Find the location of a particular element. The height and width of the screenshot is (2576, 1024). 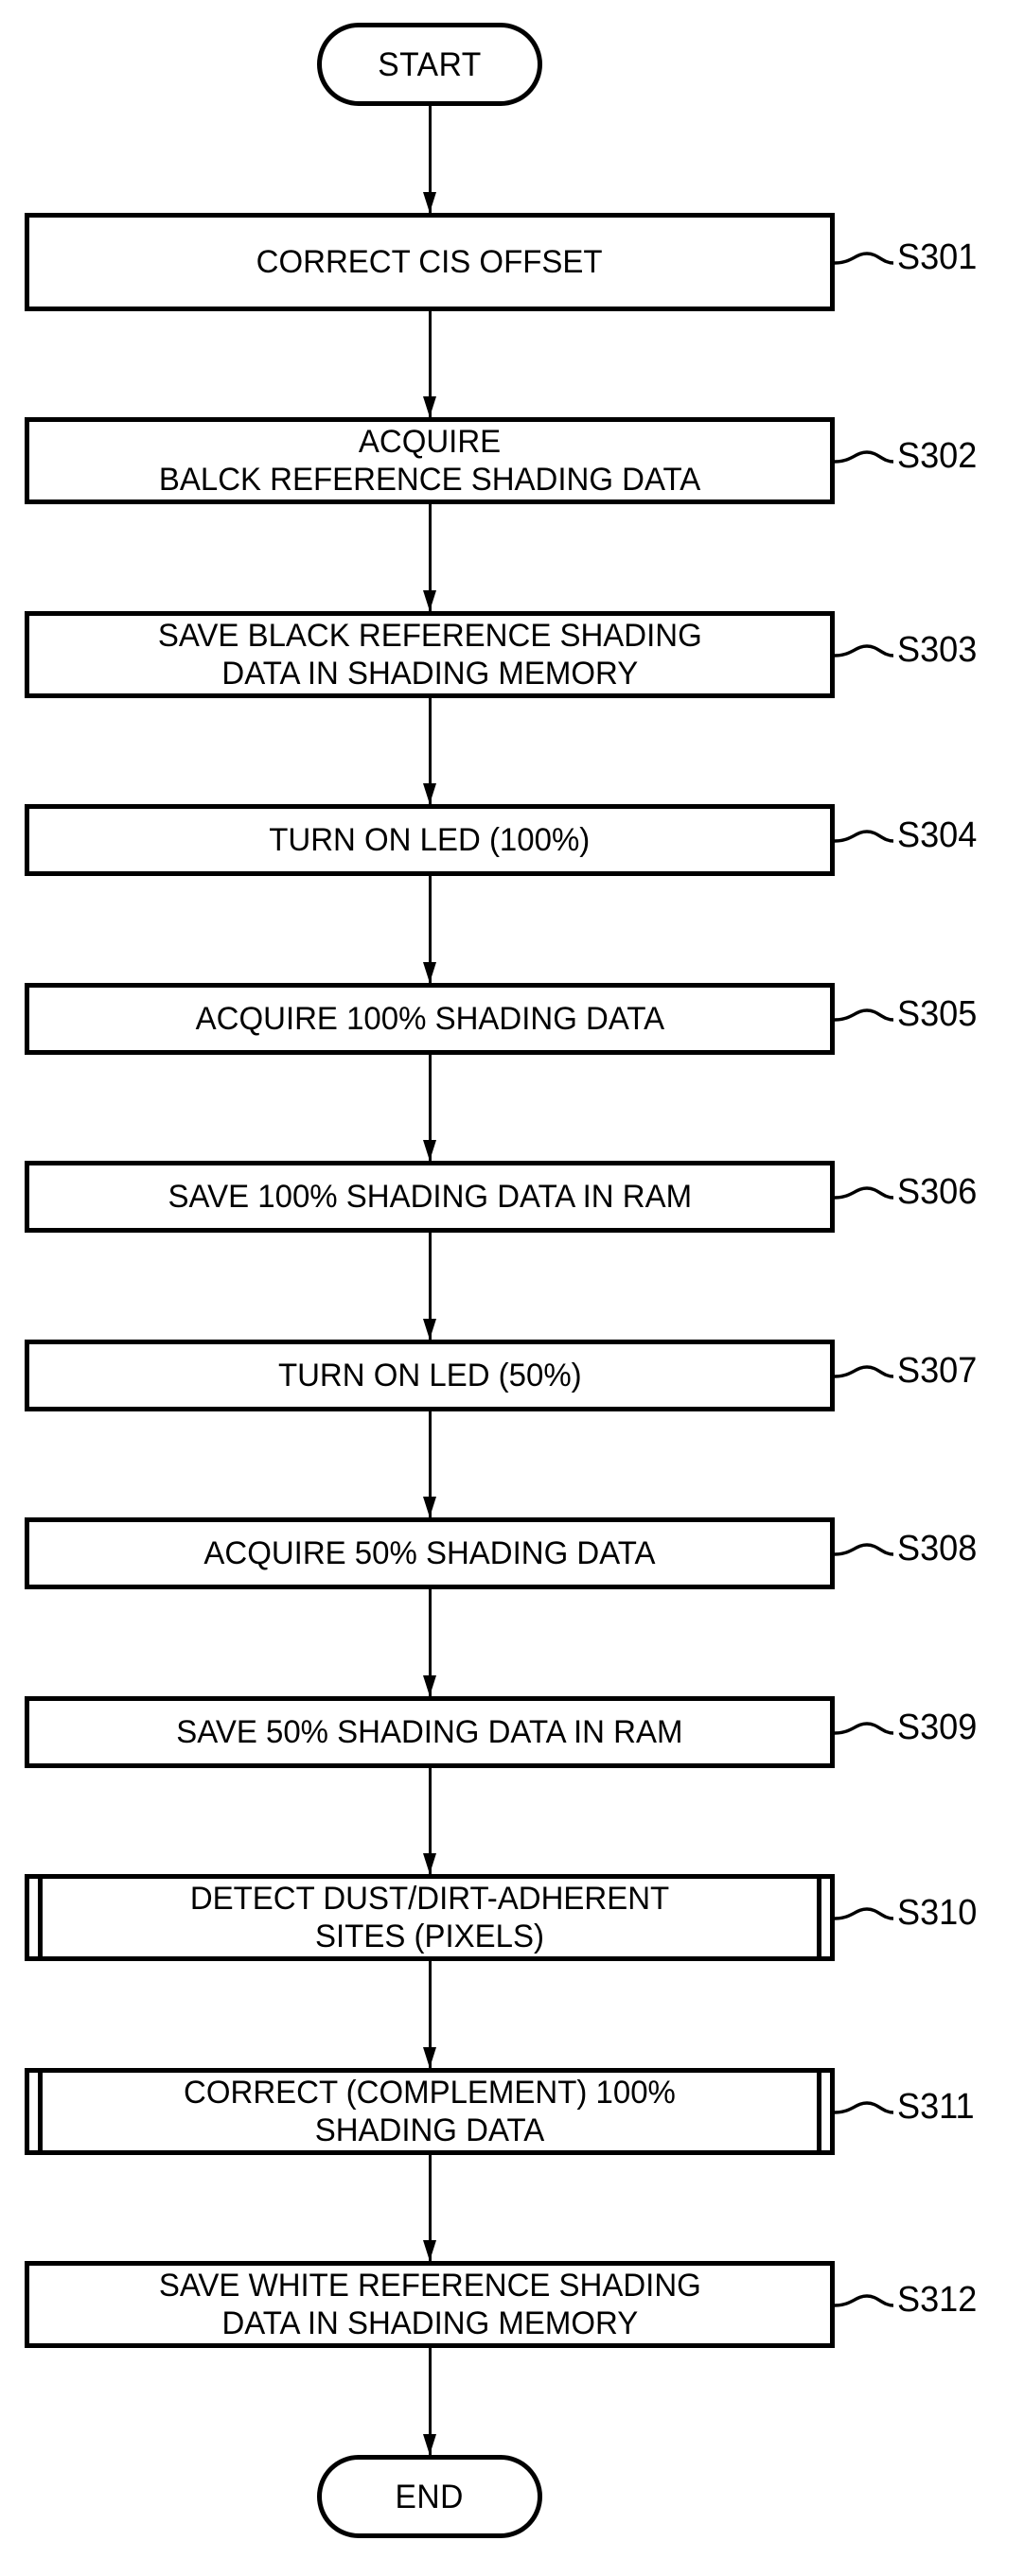

leader-line-s311 is located at coordinates (864, 2107).